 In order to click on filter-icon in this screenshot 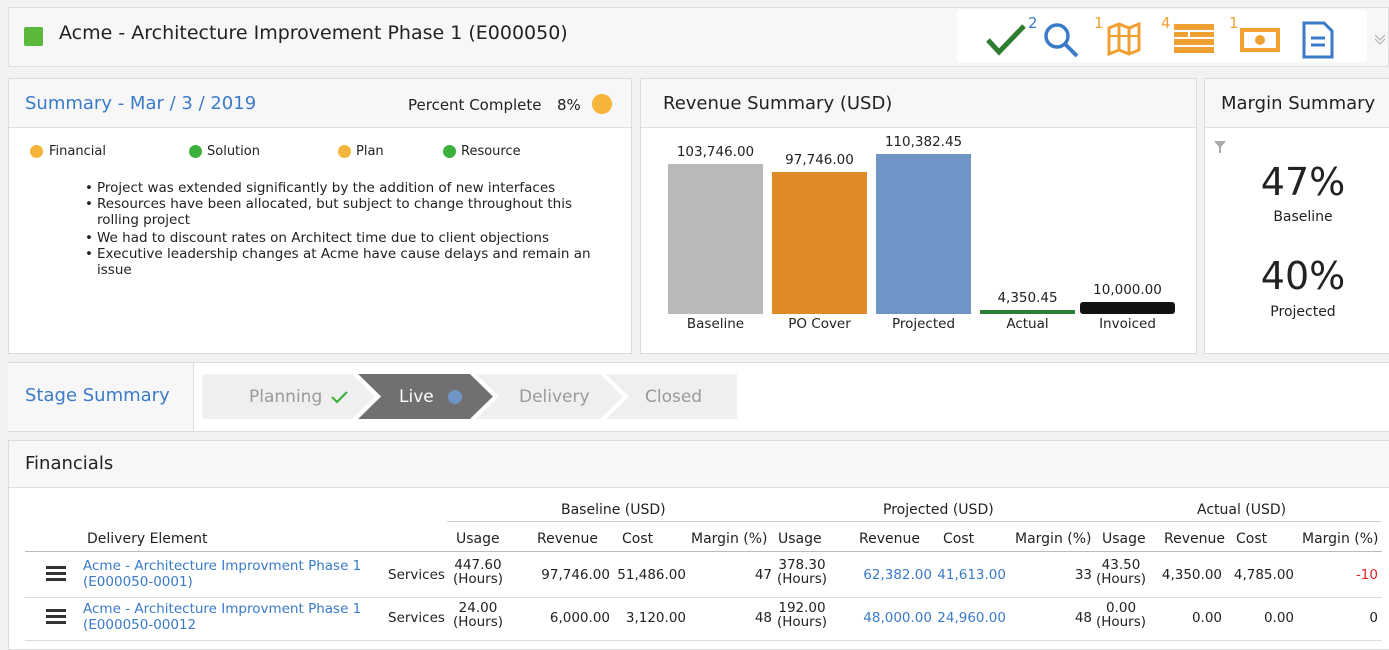, I will do `click(1220, 147)`.